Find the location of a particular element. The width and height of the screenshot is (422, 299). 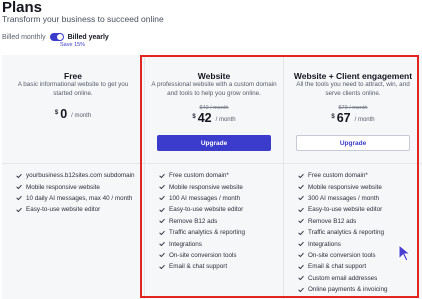

plan-price: $ 0 / month is located at coordinates (73, 114).